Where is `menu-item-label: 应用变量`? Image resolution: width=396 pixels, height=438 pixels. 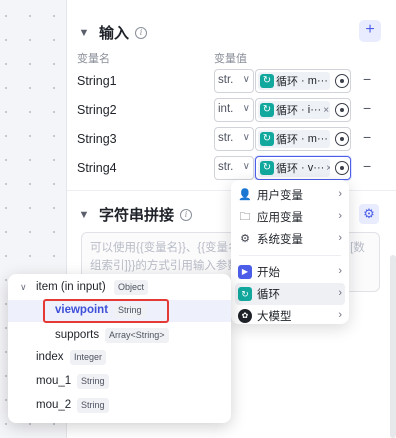
menu-item-label: 应用变量 is located at coordinates (280, 218).